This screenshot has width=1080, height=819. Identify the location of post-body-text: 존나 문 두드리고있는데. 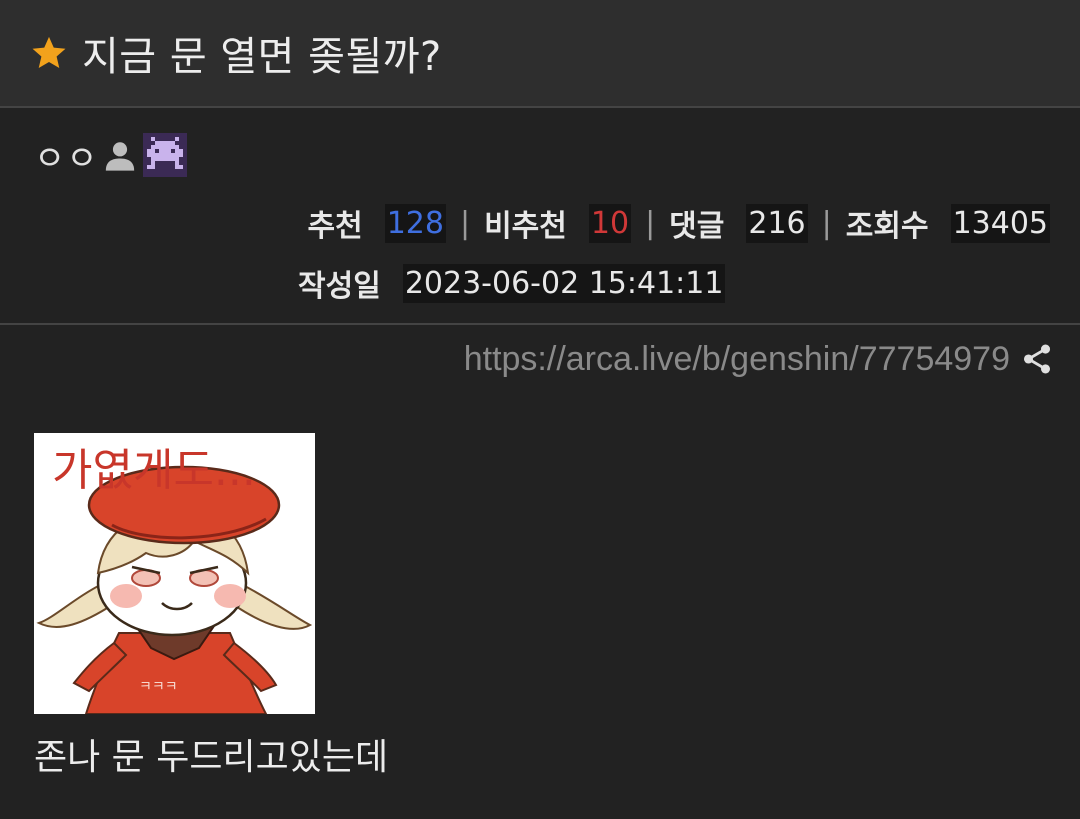
(211, 757).